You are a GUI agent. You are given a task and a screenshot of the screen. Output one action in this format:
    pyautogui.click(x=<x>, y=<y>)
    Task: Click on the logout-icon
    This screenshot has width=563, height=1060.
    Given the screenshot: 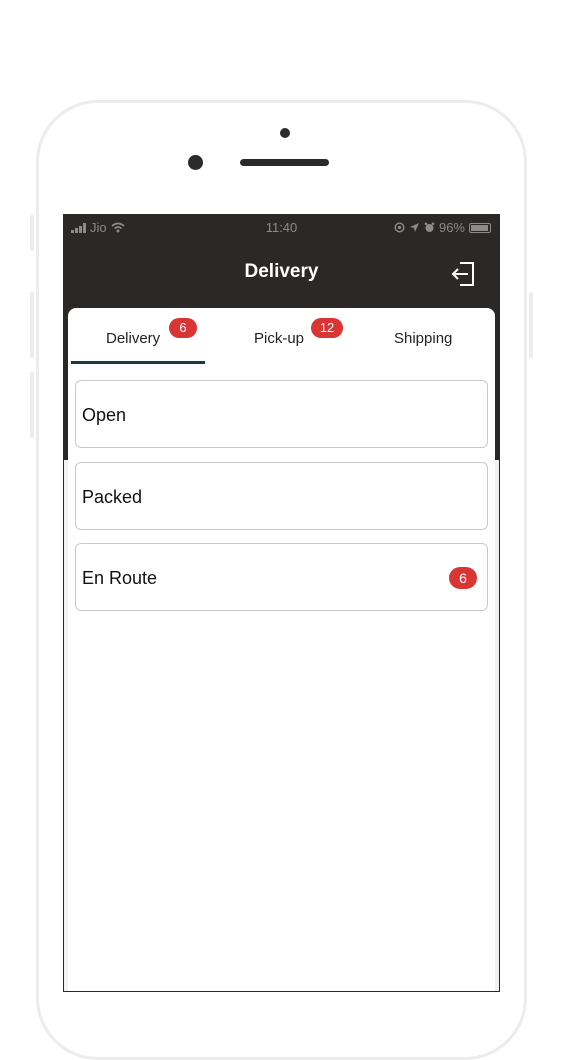 What is the action you would take?
    pyautogui.click(x=464, y=274)
    